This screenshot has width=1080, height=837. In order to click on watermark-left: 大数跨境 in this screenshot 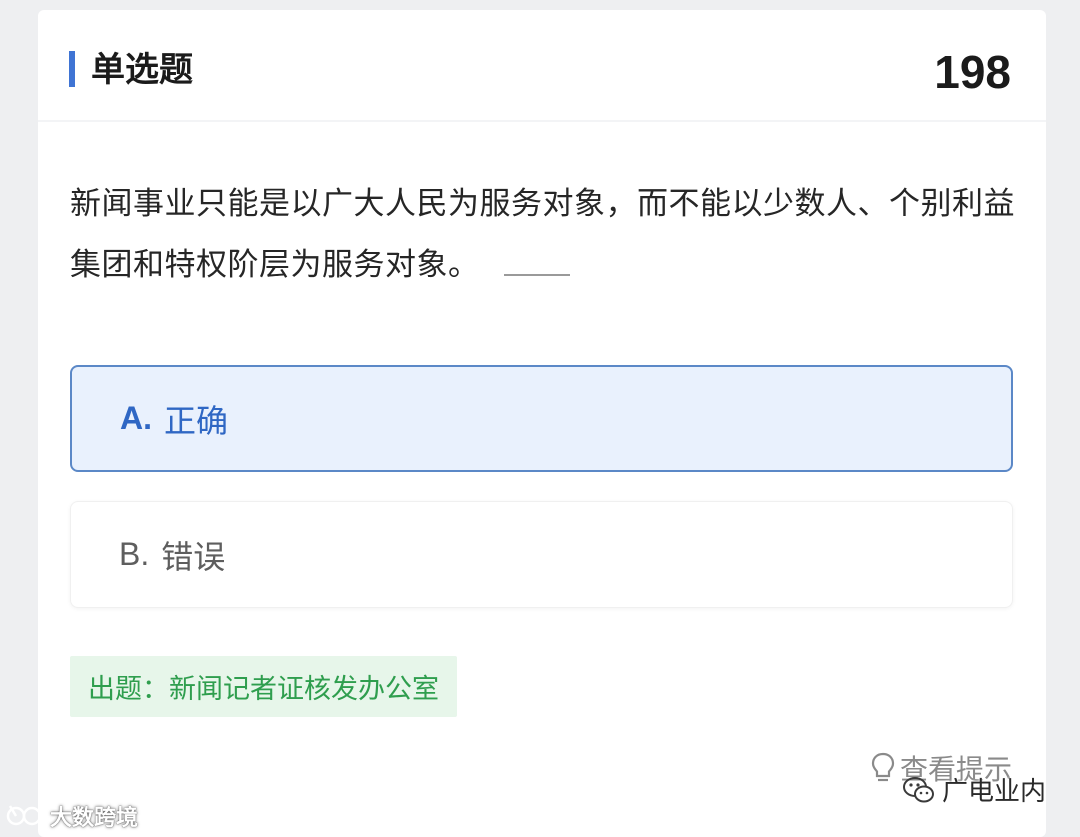, I will do `click(72, 816)`.